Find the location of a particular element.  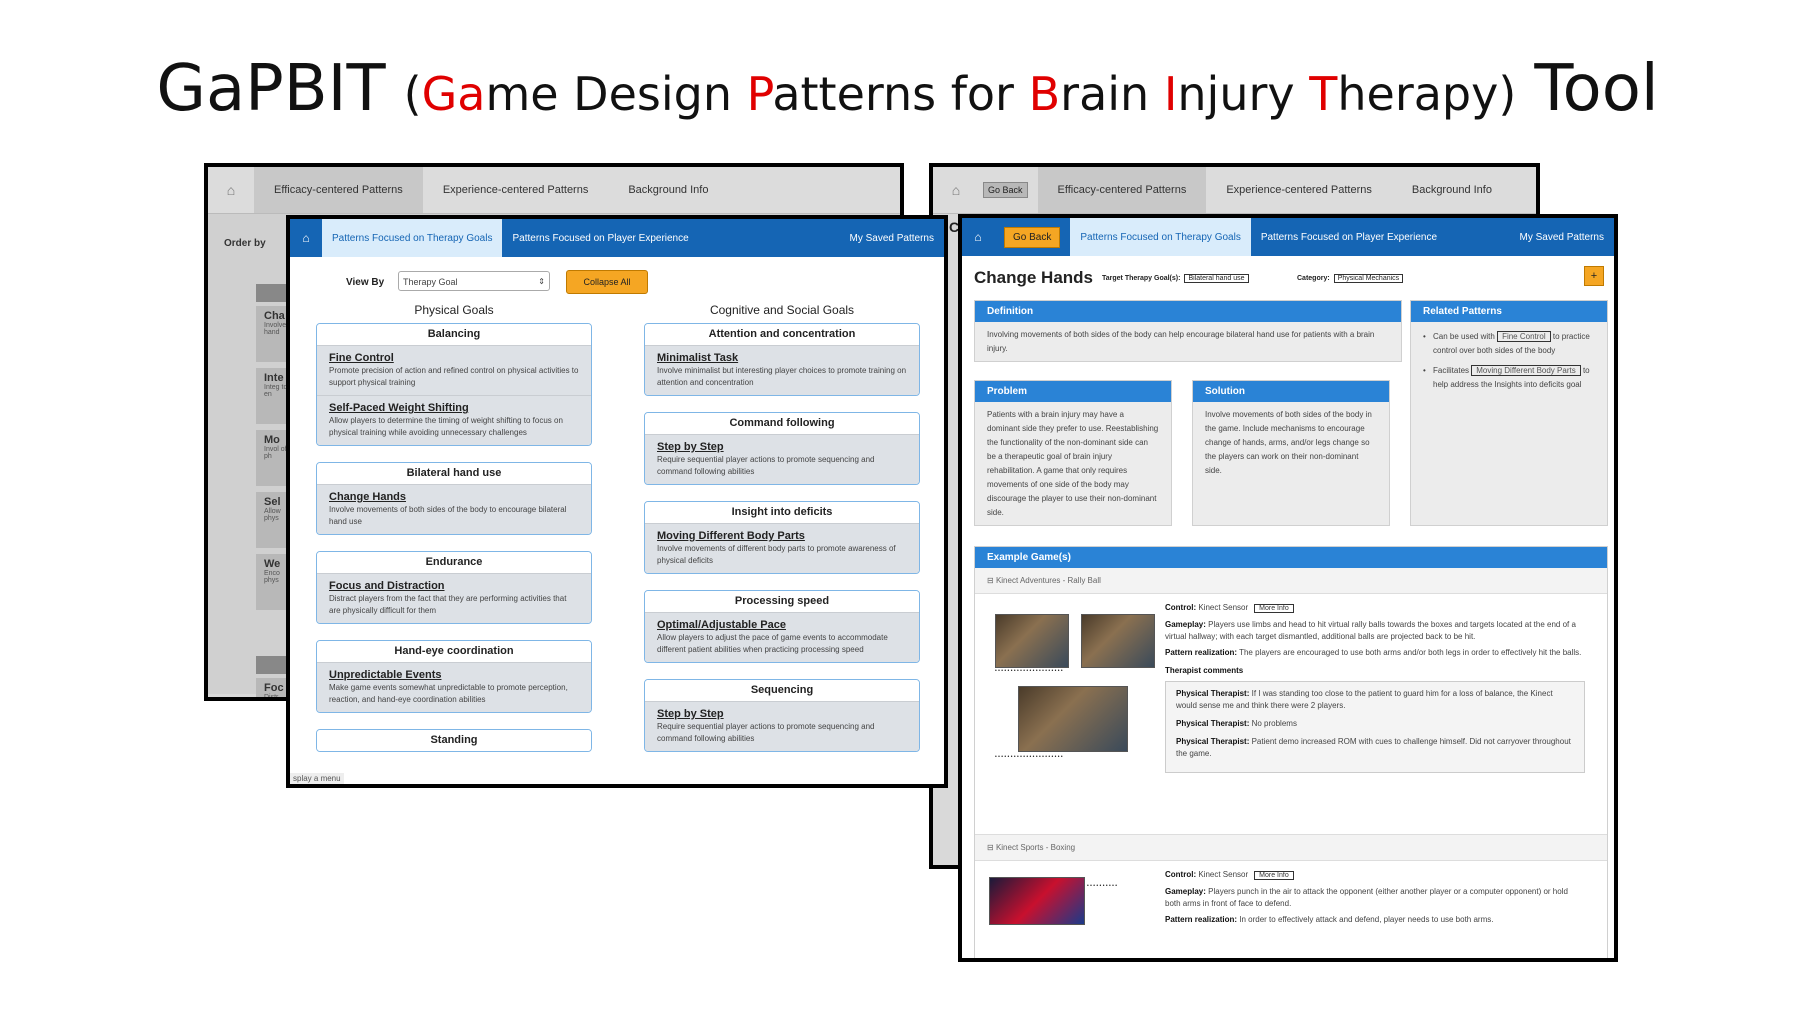

list-item-title: Sel is located at coordinates (272, 502).